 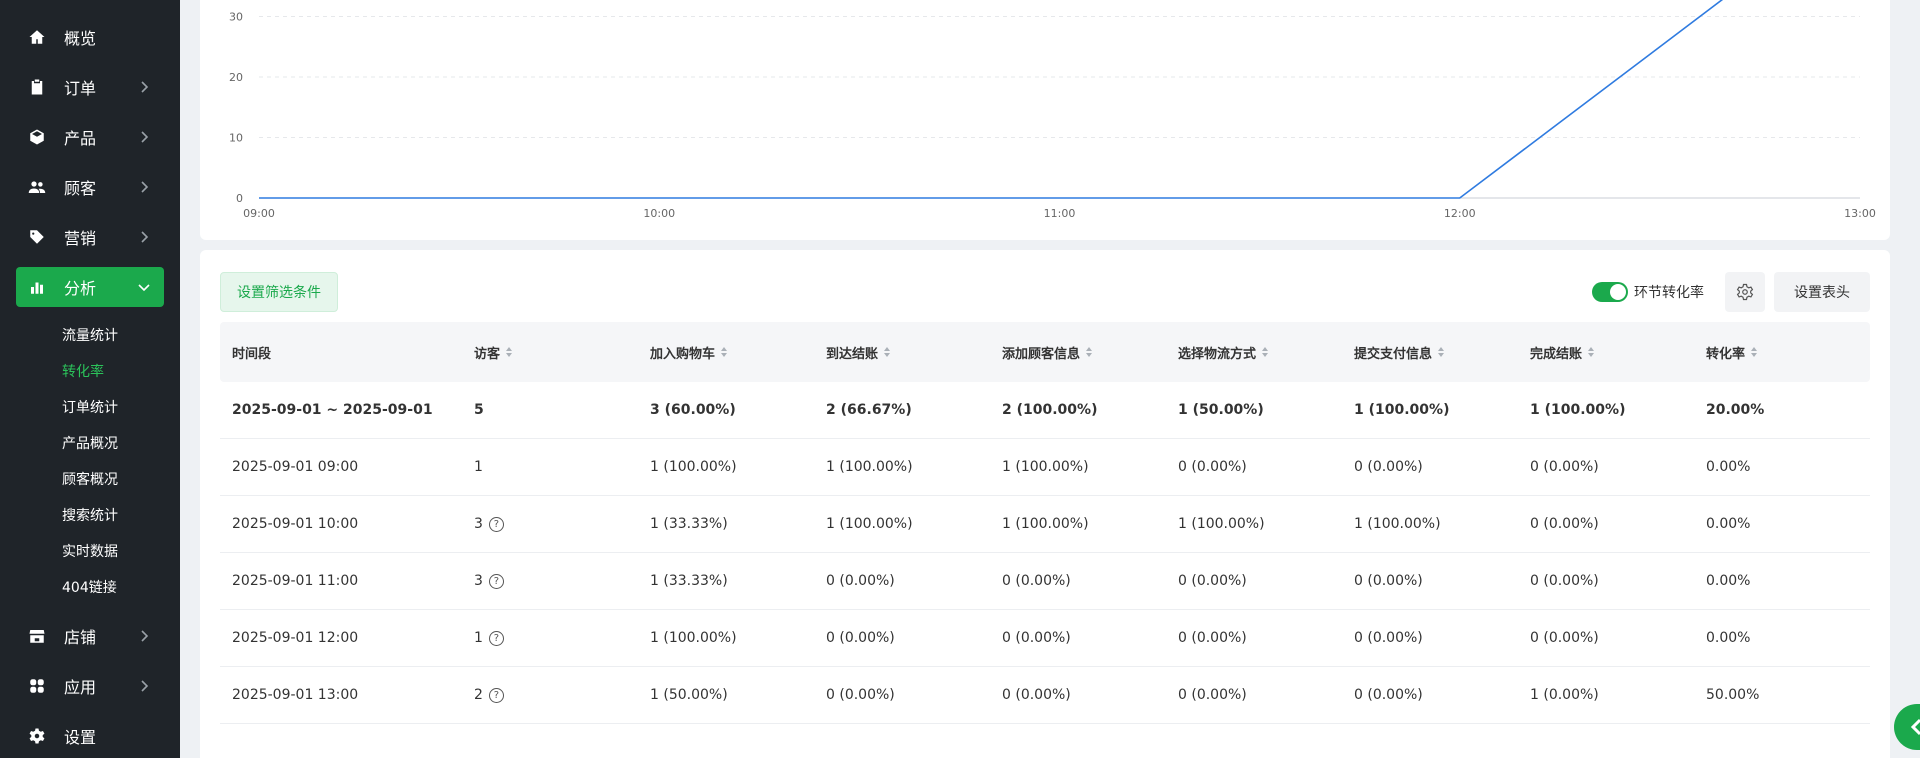 What do you see at coordinates (478, 638) in the screenshot?
I see `table-cell-value: 1` at bounding box center [478, 638].